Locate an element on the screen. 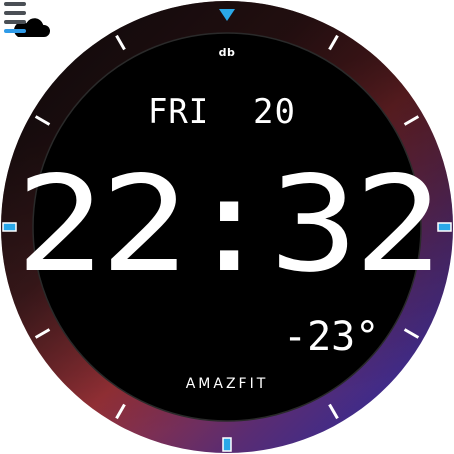 This screenshot has width=454, height=454. date-number: 20 is located at coordinates (274, 112).